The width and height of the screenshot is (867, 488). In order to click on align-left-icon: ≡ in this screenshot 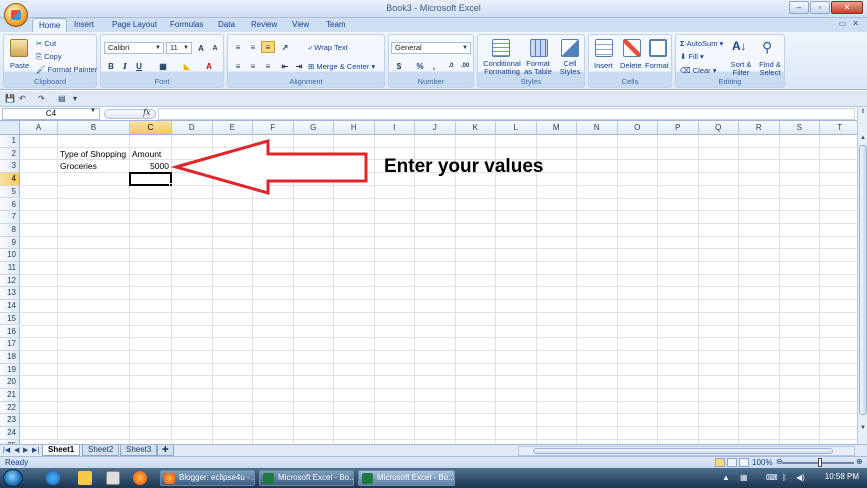, I will do `click(238, 66)`.